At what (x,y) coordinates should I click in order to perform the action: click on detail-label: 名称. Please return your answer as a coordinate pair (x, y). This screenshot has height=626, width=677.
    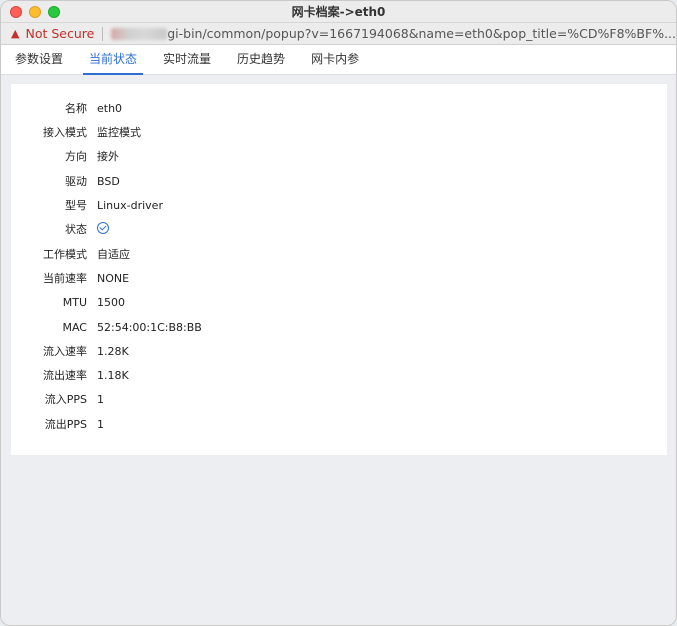
    Looking at the image, I should click on (76, 108).